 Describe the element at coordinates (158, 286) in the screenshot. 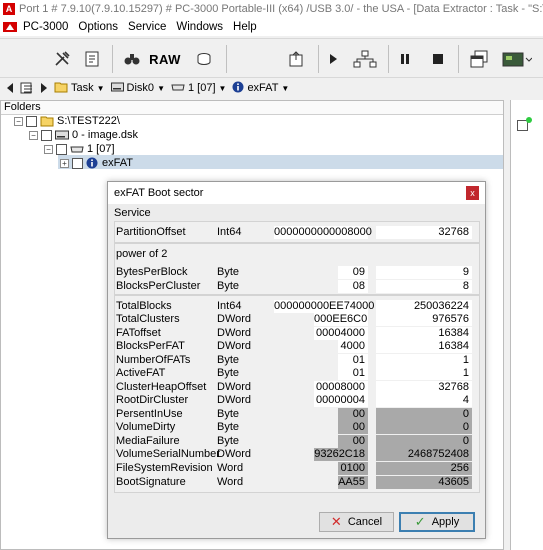

I see `field-name: BlocksPerCluster` at that location.